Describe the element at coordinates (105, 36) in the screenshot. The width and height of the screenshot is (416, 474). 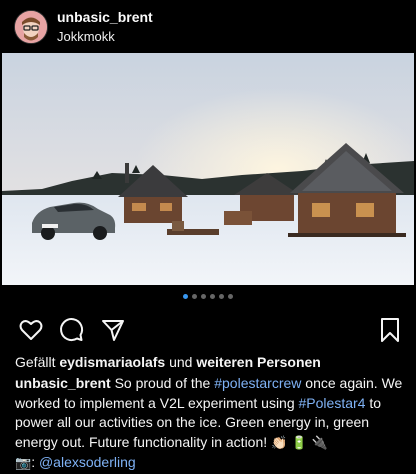
I see `post-location: Jokkmokk` at that location.